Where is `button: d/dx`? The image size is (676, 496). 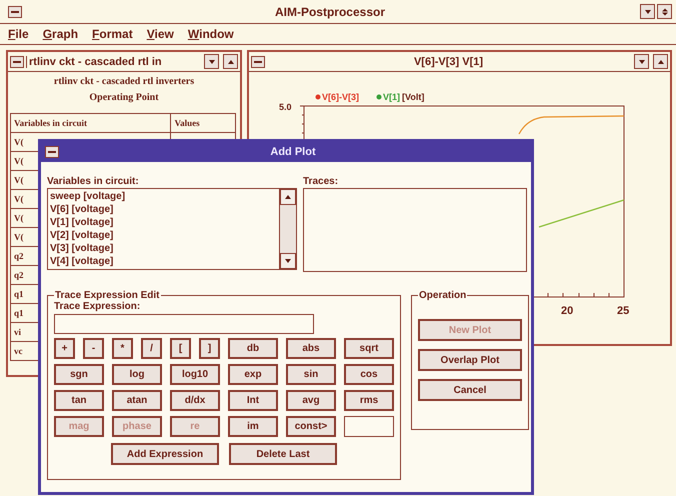
button: d/dx is located at coordinates (195, 400).